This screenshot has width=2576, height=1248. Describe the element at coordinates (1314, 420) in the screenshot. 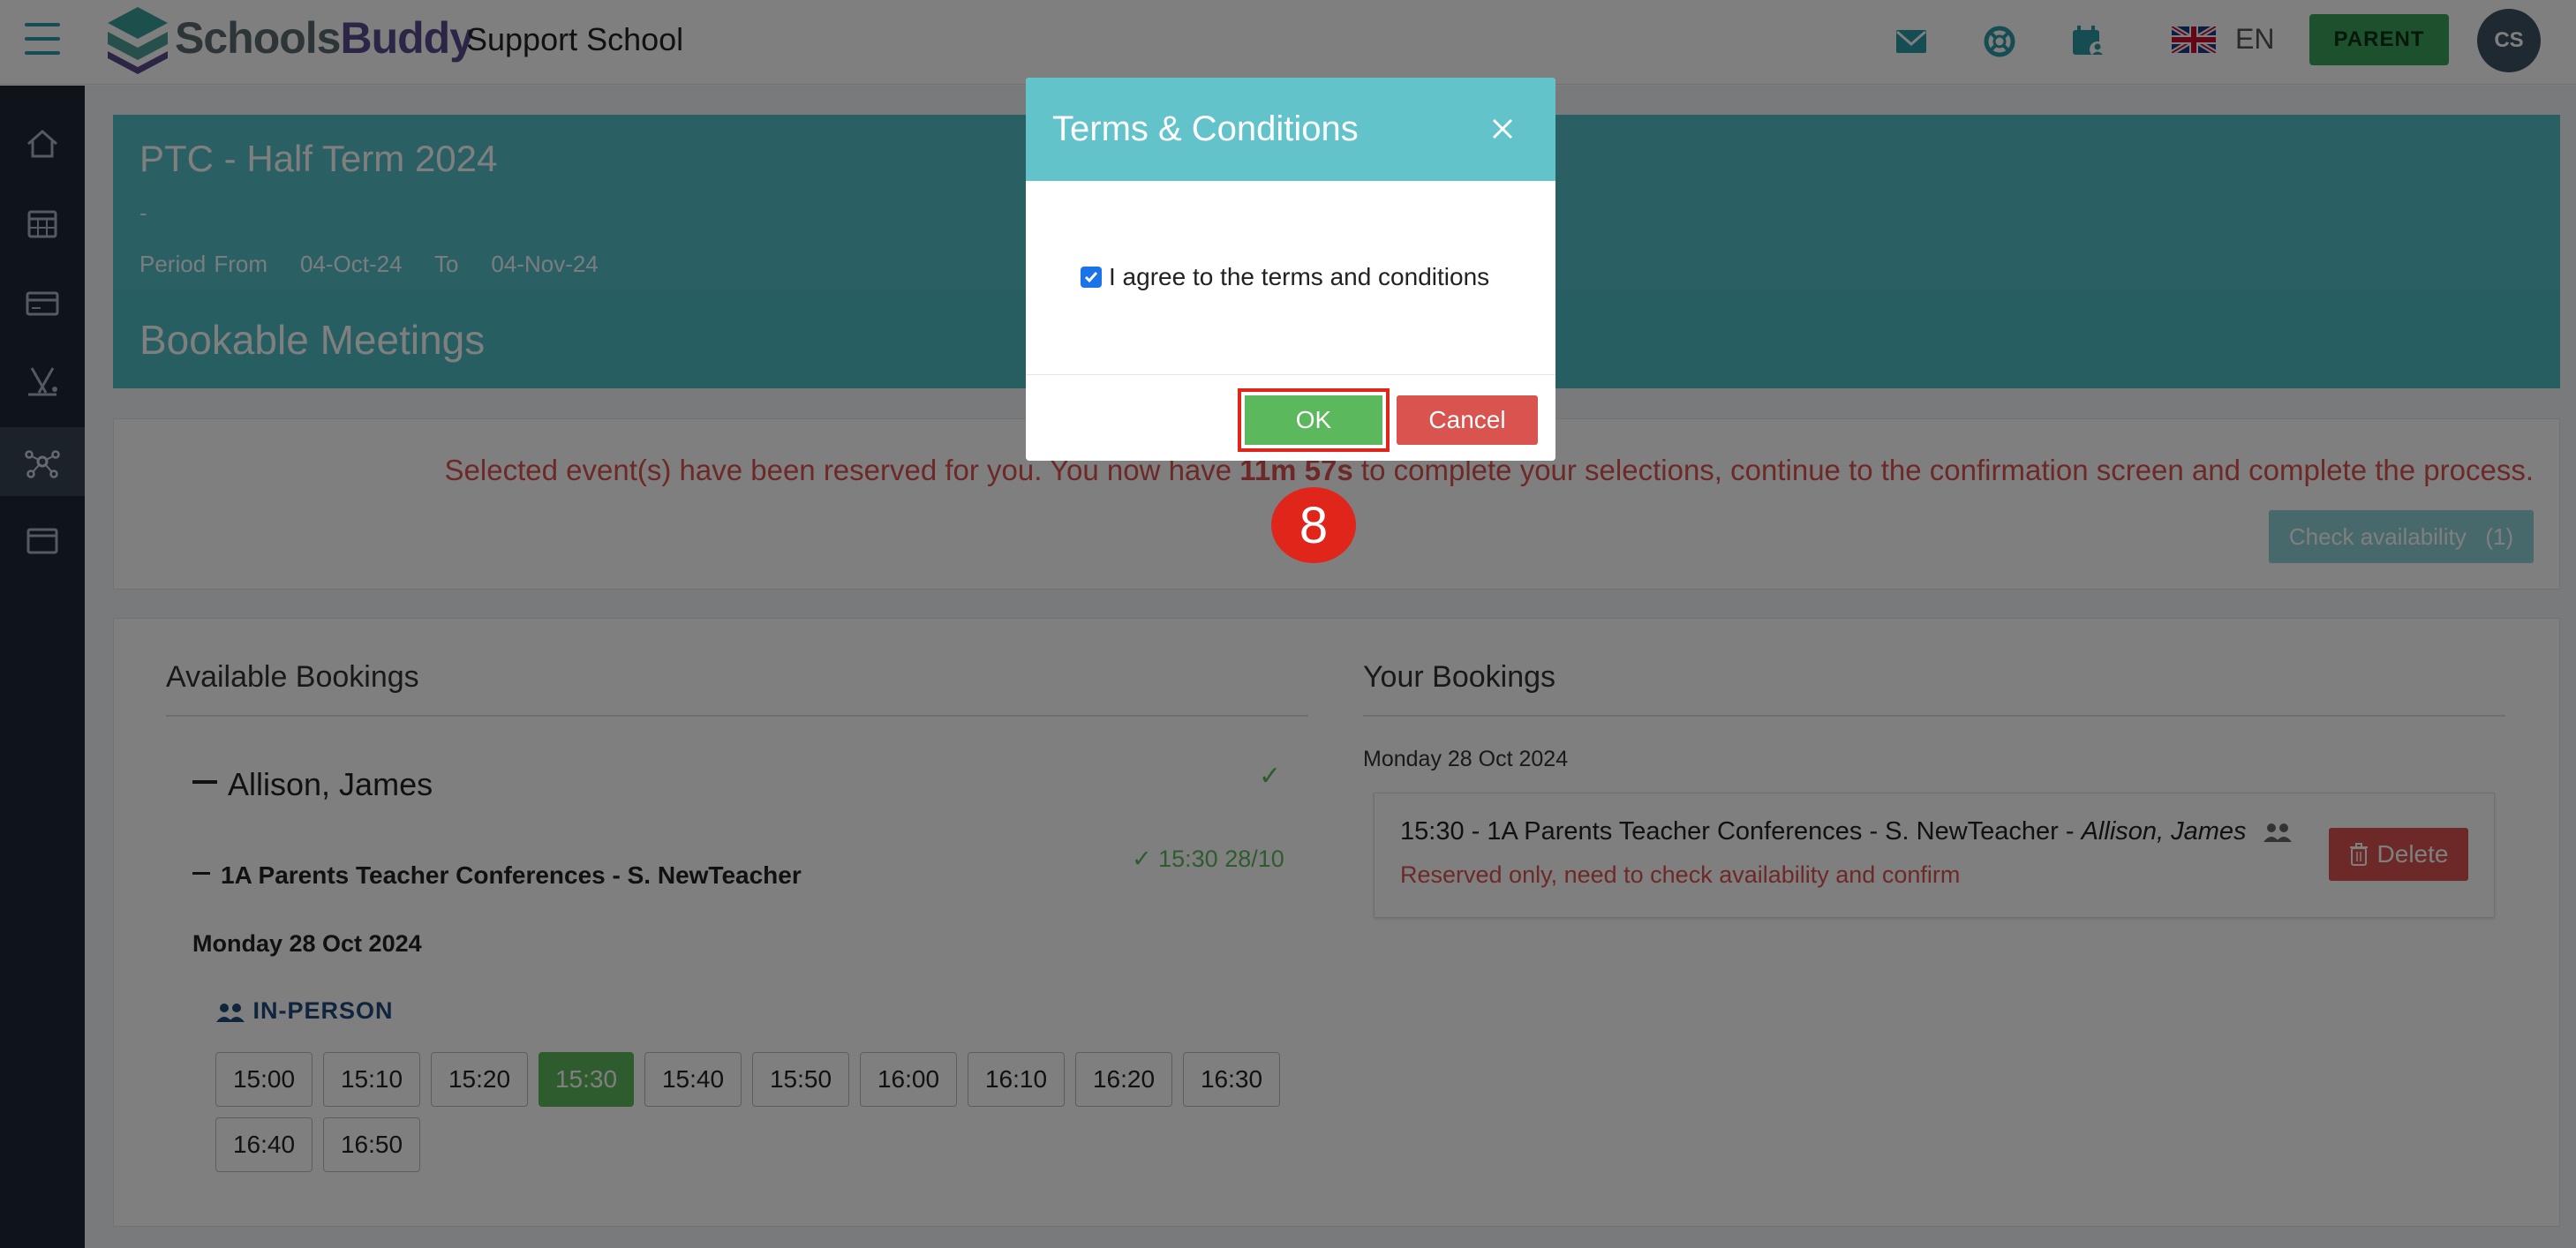

I see `ok-button: OK` at that location.